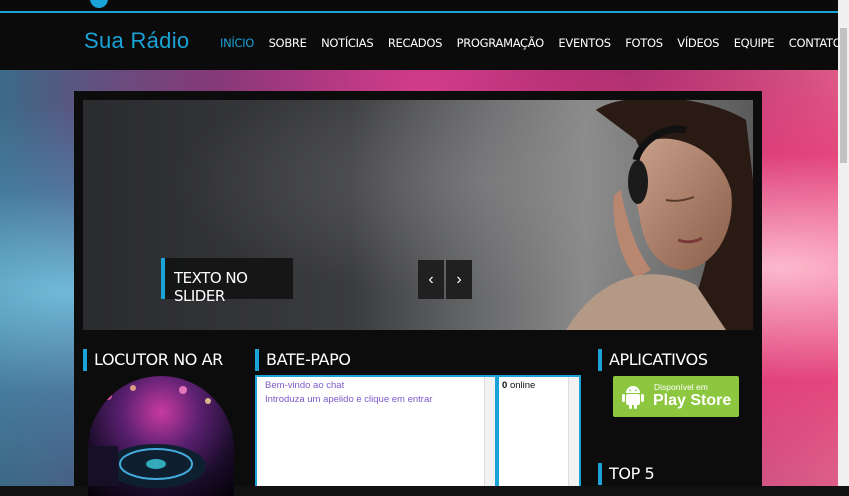 This screenshot has height=496, width=849. Describe the element at coordinates (288, 43) in the screenshot. I see `nav-item-sobre: SOBRE` at that location.